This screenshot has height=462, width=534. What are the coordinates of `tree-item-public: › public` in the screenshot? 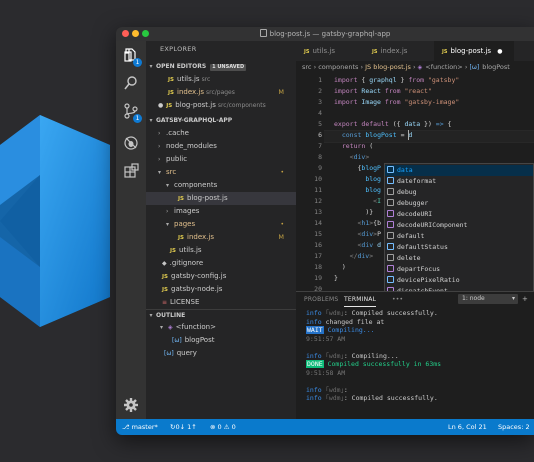 It's located at (221, 159).